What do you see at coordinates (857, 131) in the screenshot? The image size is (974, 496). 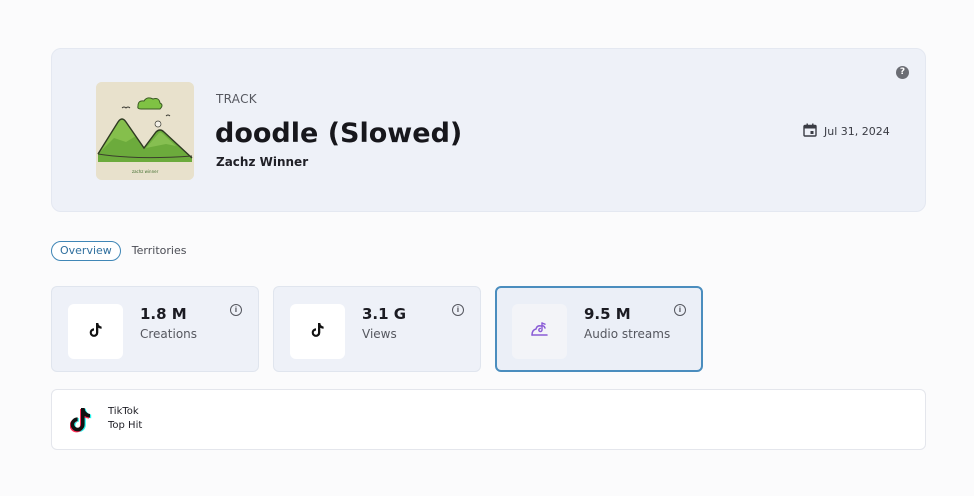 I see `release-date-text: Jul 31, 2024` at bounding box center [857, 131].